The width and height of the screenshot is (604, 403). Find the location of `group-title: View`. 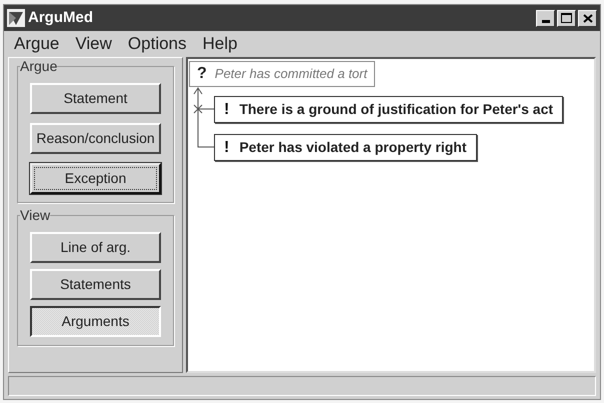

group-title: View is located at coordinates (35, 215).